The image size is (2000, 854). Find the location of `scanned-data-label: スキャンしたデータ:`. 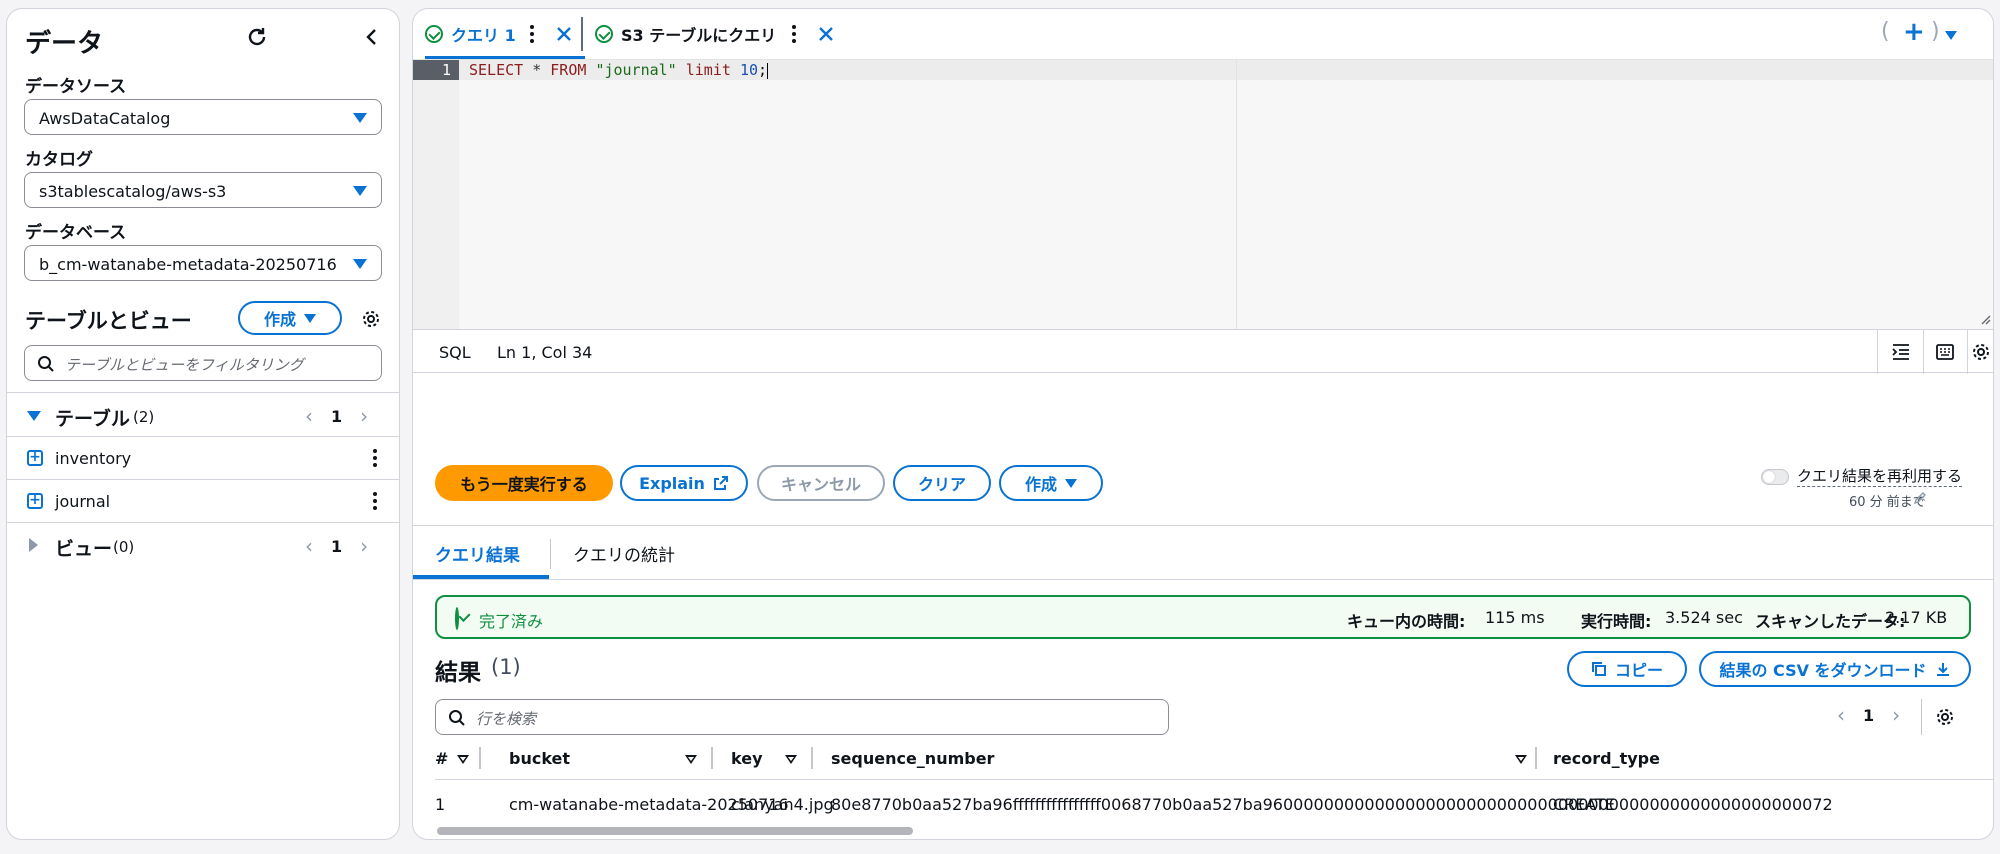

scanned-data-label: スキャンしたデータ: is located at coordinates (1830, 621).